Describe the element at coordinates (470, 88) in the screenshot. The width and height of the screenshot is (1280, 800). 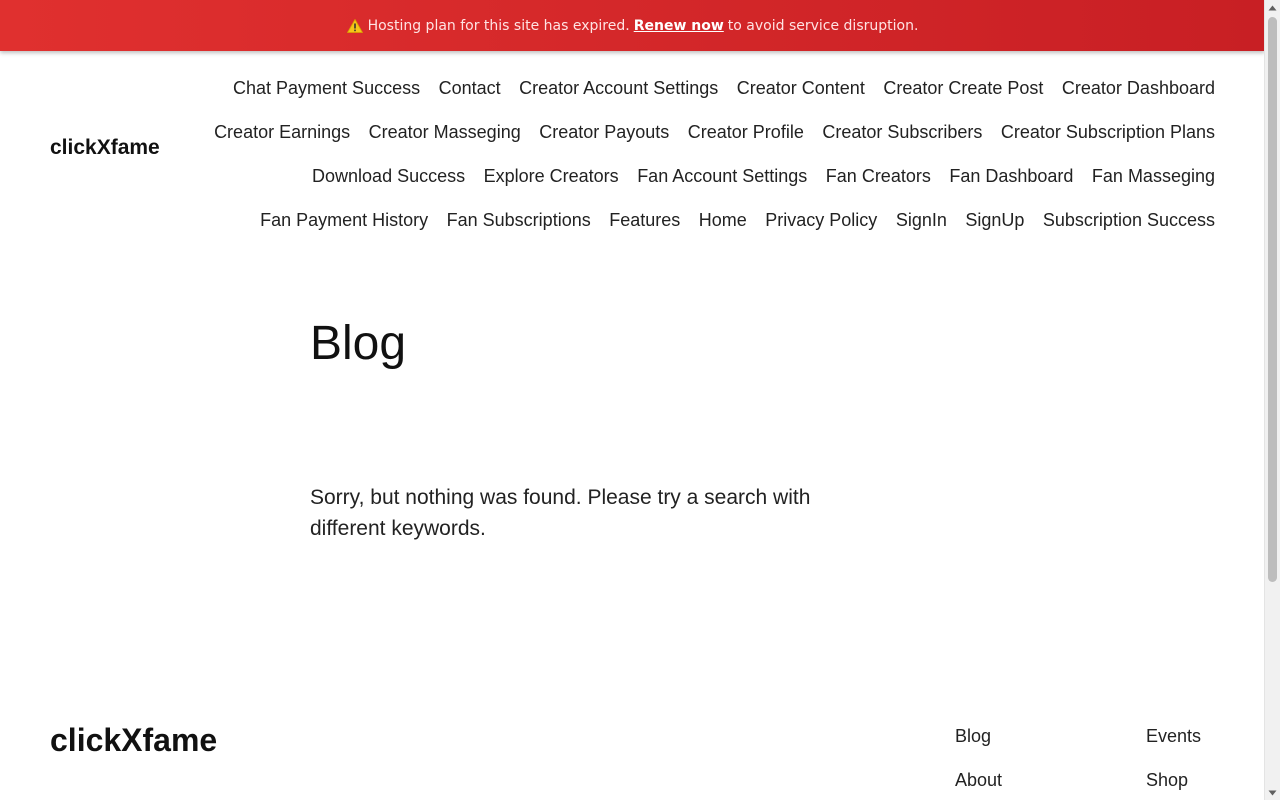
I see `nav-item-contact: Contact` at that location.